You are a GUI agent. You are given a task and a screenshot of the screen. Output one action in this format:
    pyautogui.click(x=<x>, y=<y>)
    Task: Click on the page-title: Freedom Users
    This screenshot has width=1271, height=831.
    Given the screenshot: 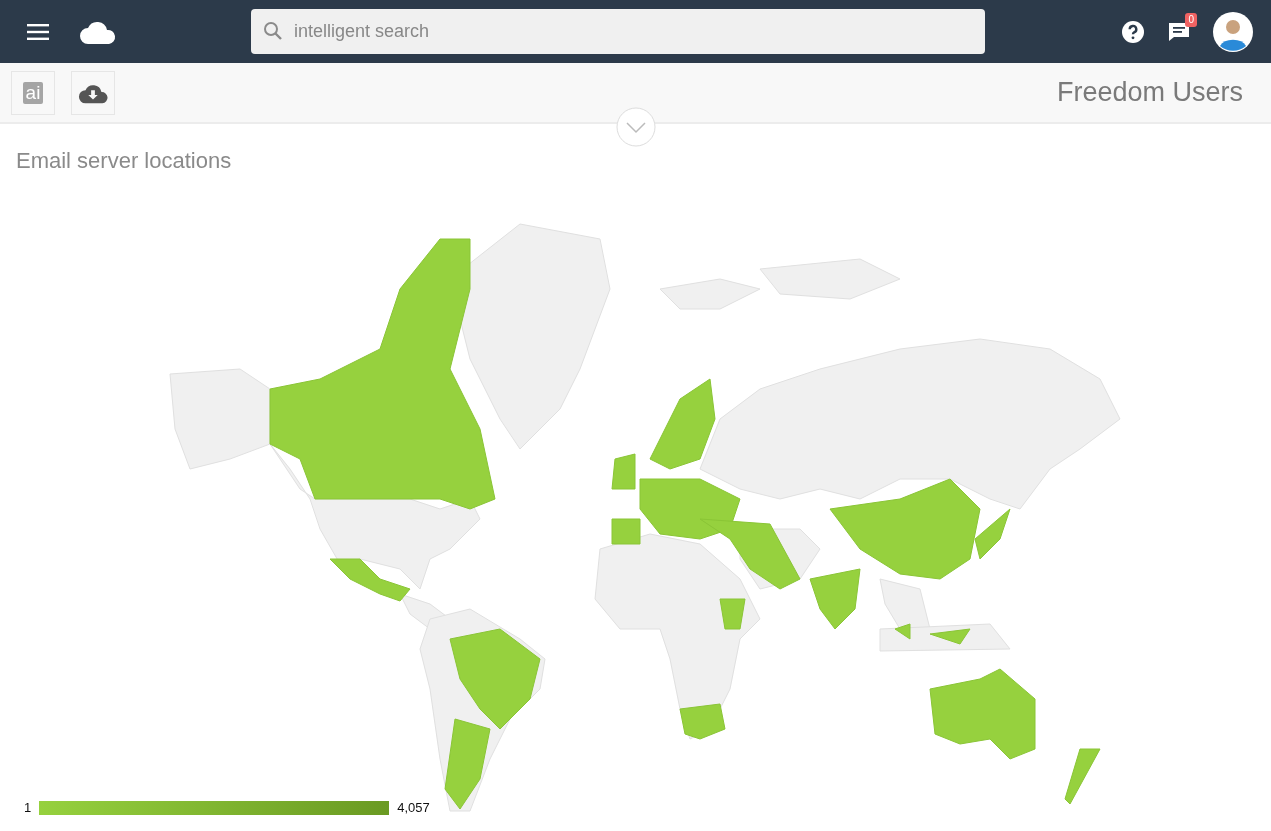 What is the action you would take?
    pyautogui.click(x=1149, y=92)
    